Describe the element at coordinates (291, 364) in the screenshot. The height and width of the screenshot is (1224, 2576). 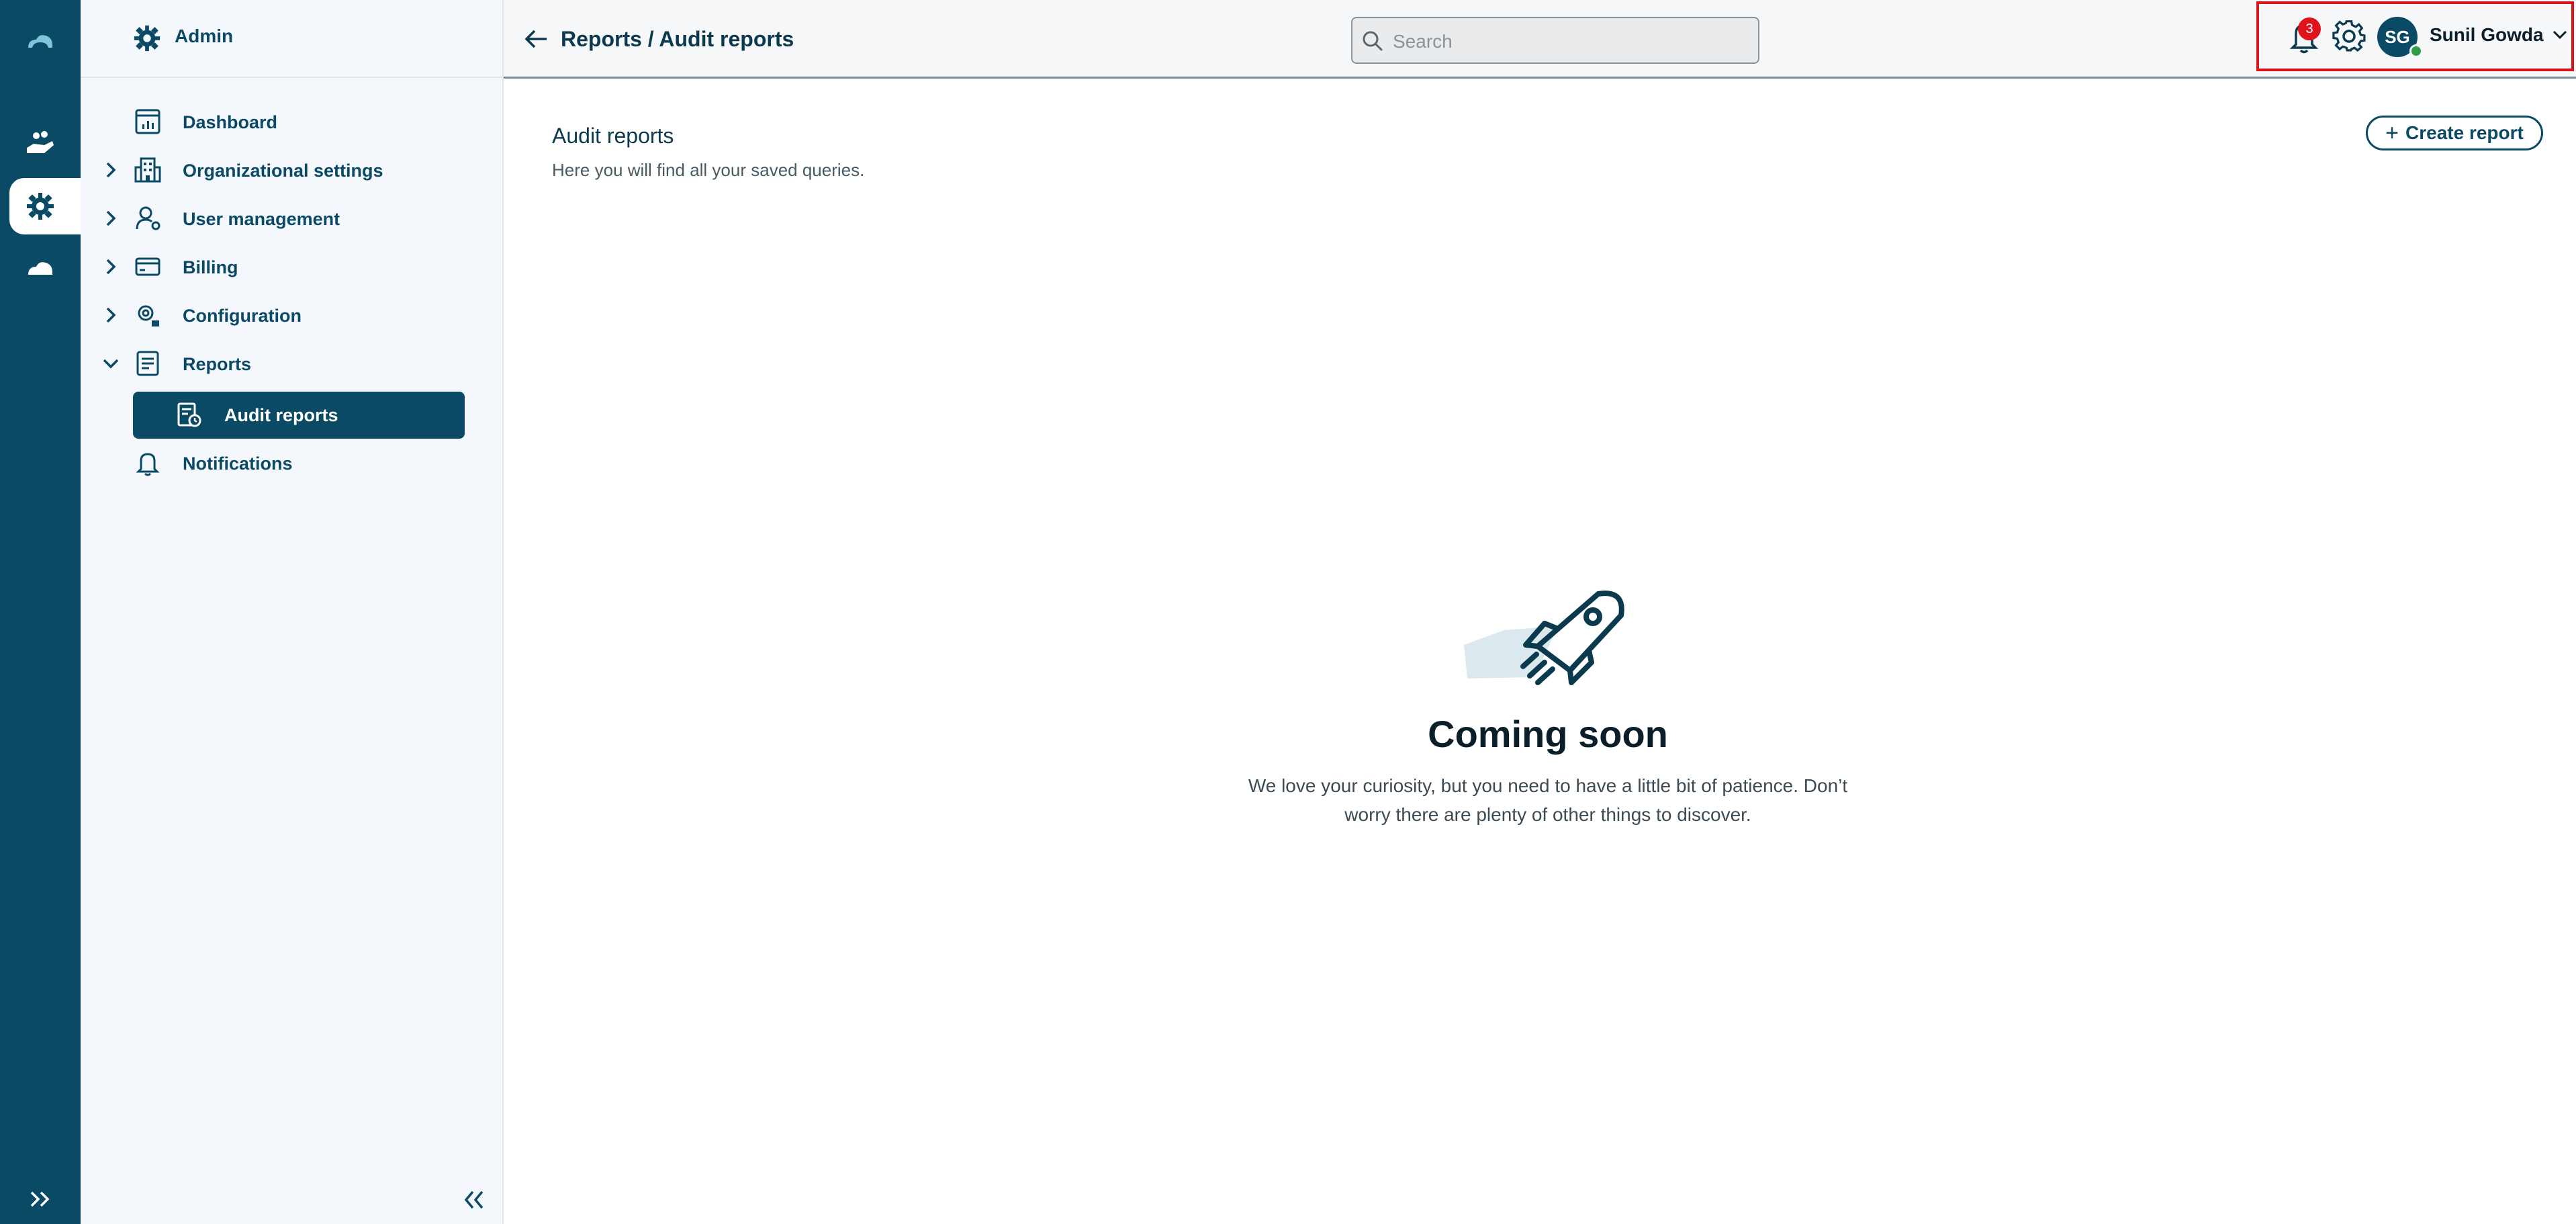
I see `sidebar-item-reports: Reports` at that location.